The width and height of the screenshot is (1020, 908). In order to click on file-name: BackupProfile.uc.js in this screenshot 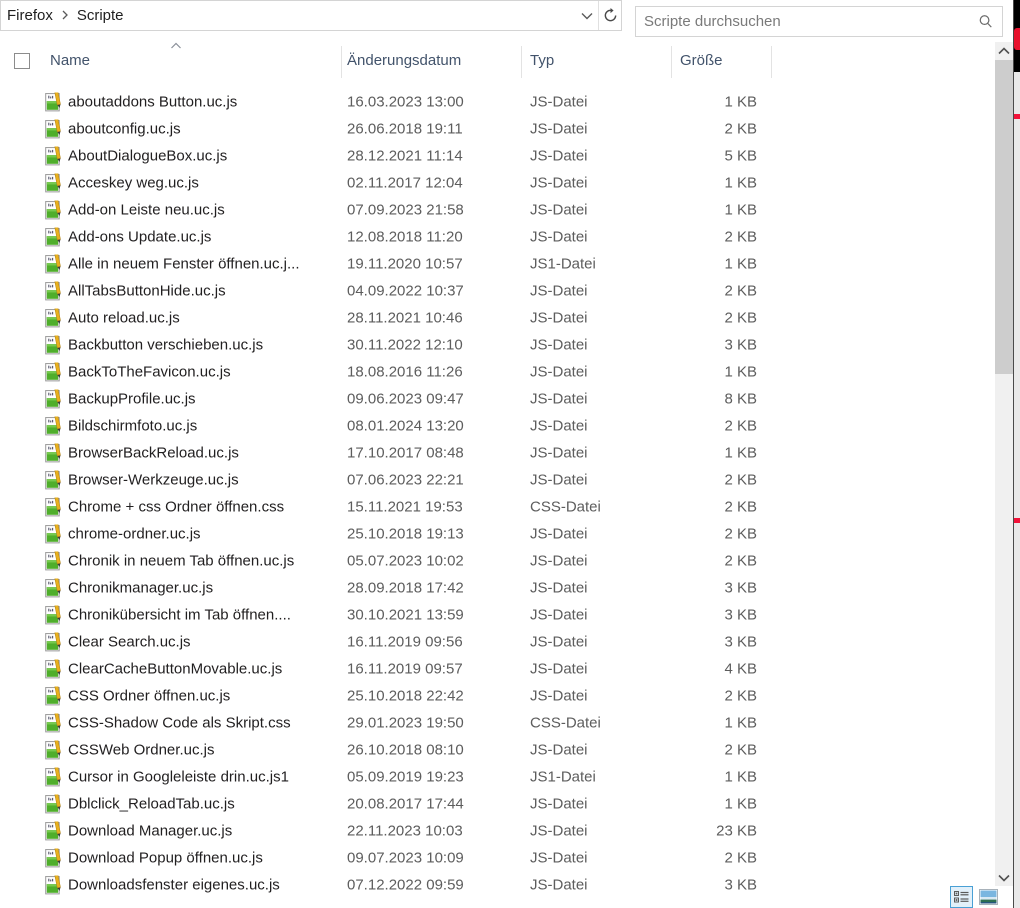, I will do `click(132, 398)`.